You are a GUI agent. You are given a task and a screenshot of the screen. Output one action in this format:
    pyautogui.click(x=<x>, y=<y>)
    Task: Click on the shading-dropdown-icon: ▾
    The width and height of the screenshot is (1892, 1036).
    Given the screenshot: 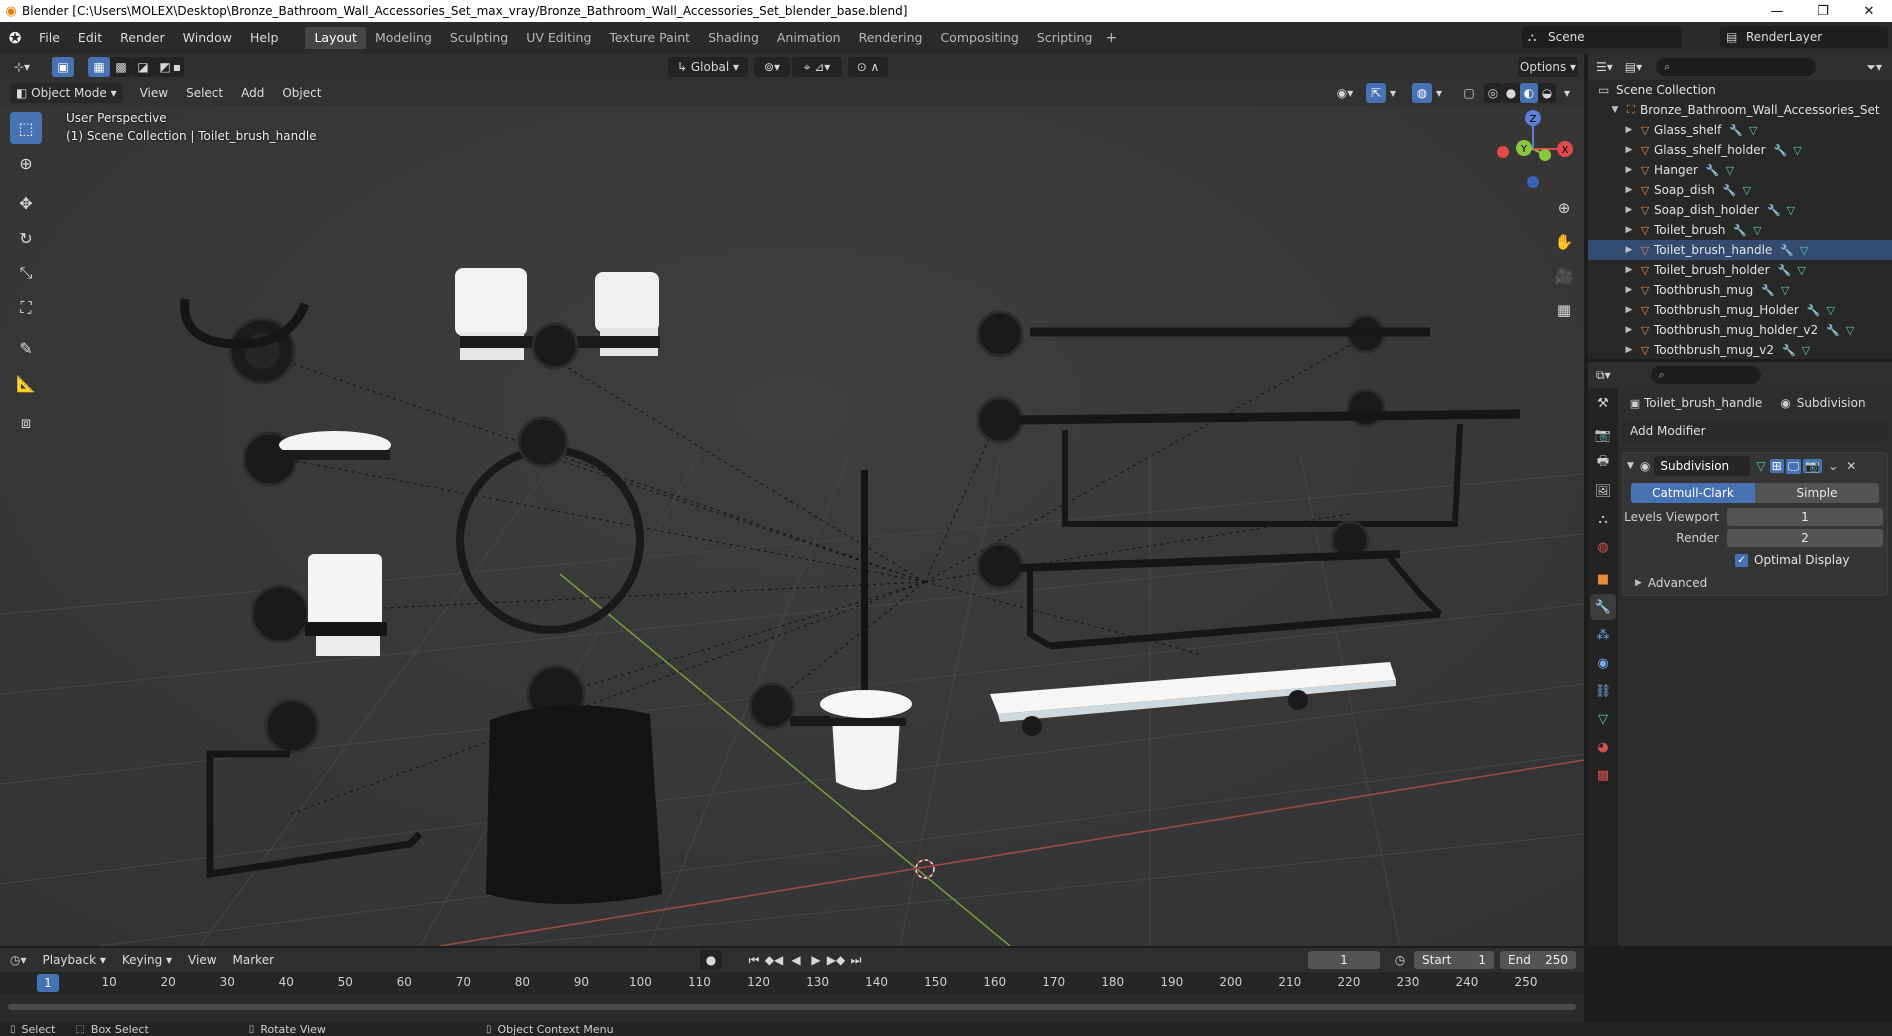 What is the action you would take?
    pyautogui.click(x=1567, y=93)
    